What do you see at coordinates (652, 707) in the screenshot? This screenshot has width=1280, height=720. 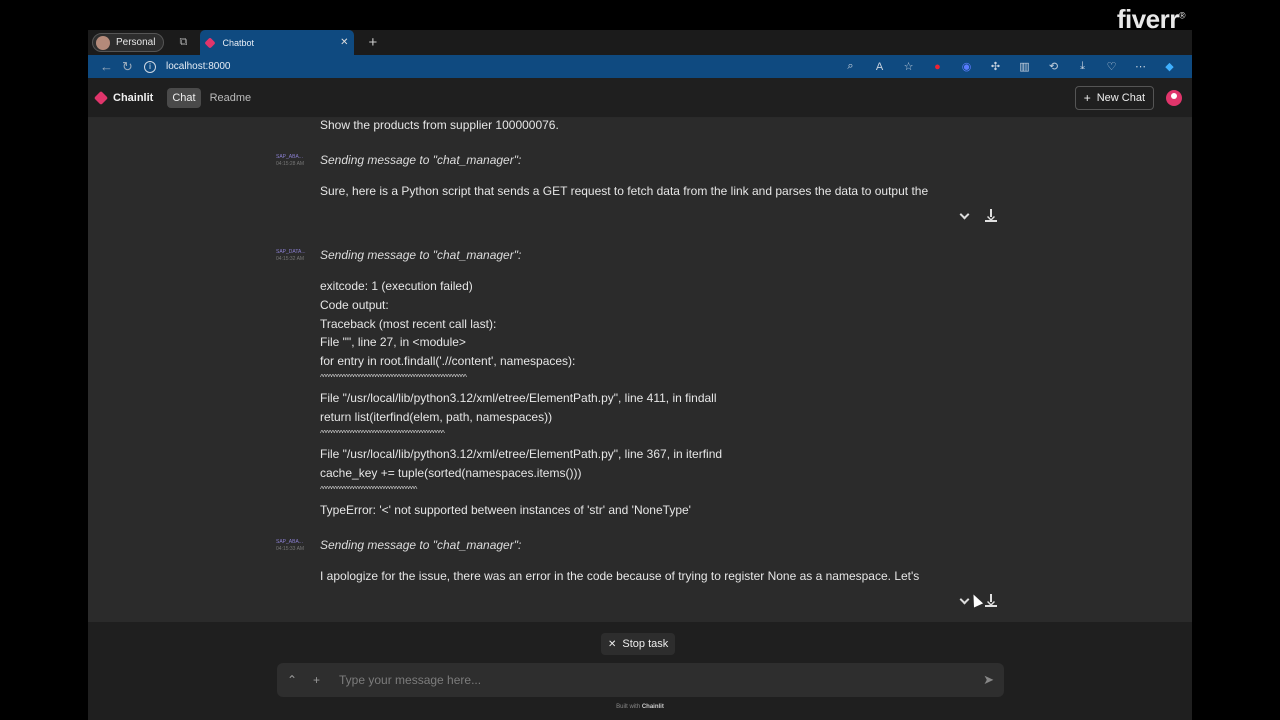 I see `chainlit-footer-brand: Chainlit` at bounding box center [652, 707].